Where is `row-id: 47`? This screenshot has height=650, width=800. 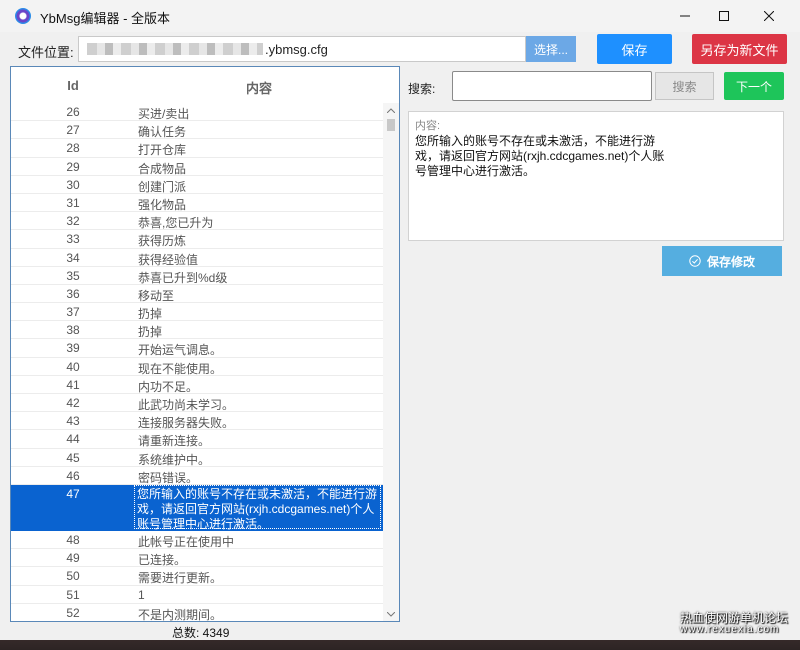
row-id: 47 is located at coordinates (73, 493).